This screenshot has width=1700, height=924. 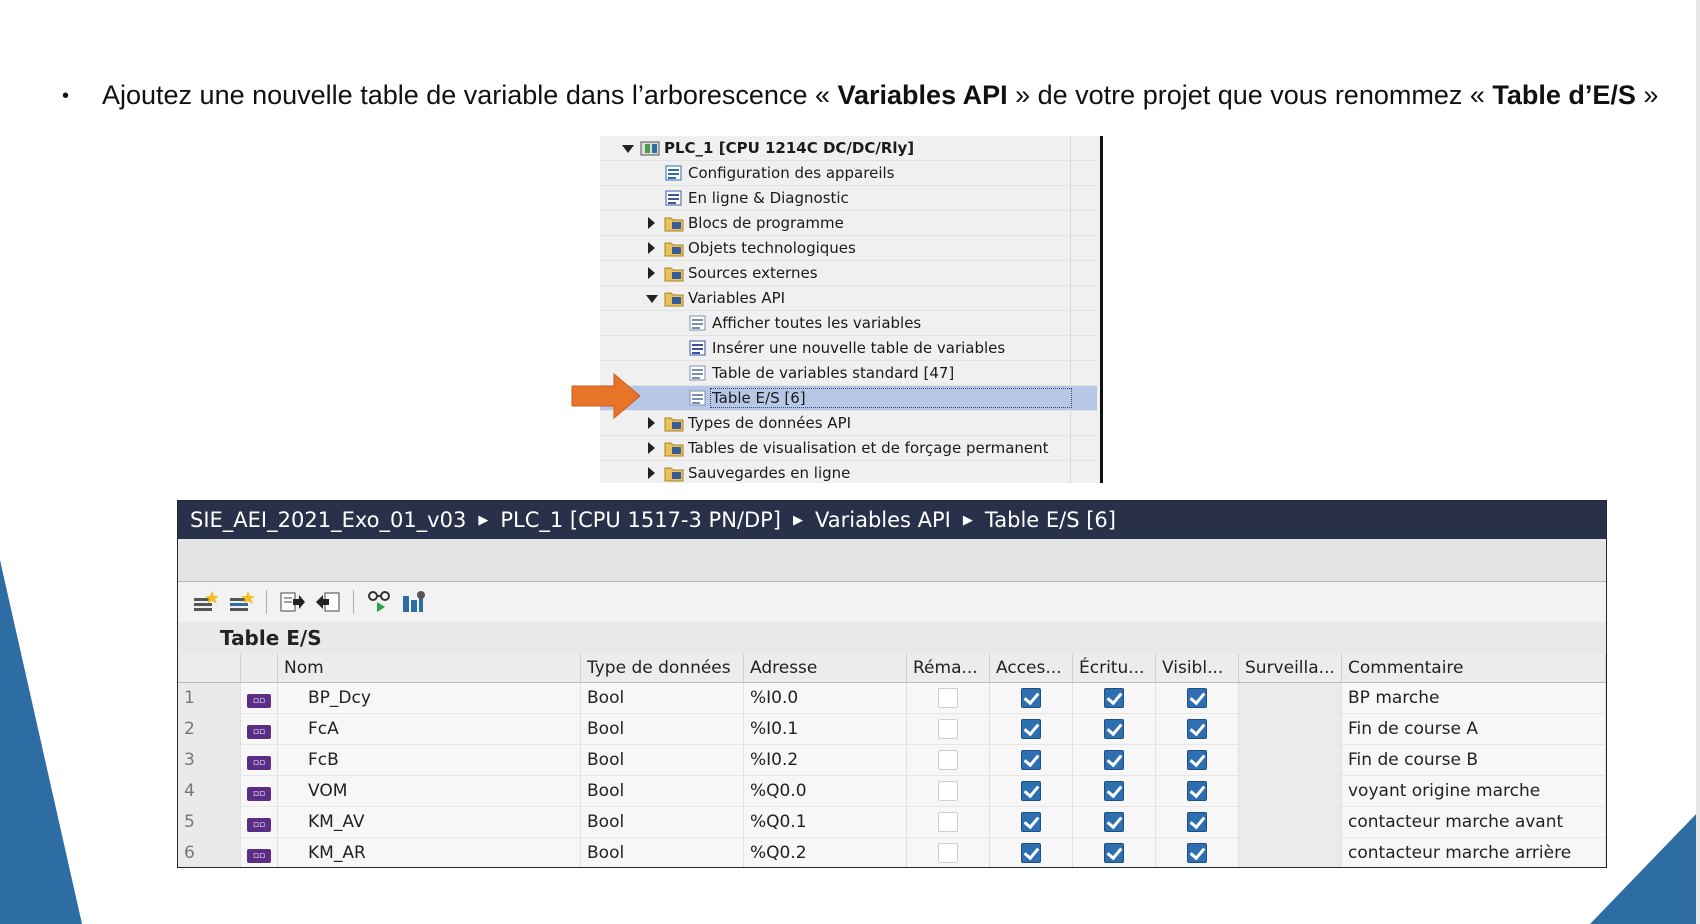 I want to click on col-type-header: Type de données, so click(x=662, y=668).